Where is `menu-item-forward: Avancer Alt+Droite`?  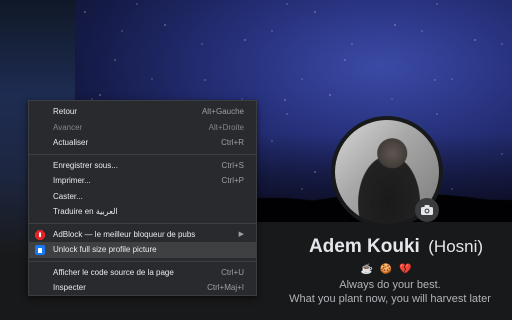
menu-item-forward: Avancer Alt+Droite is located at coordinates (142, 128).